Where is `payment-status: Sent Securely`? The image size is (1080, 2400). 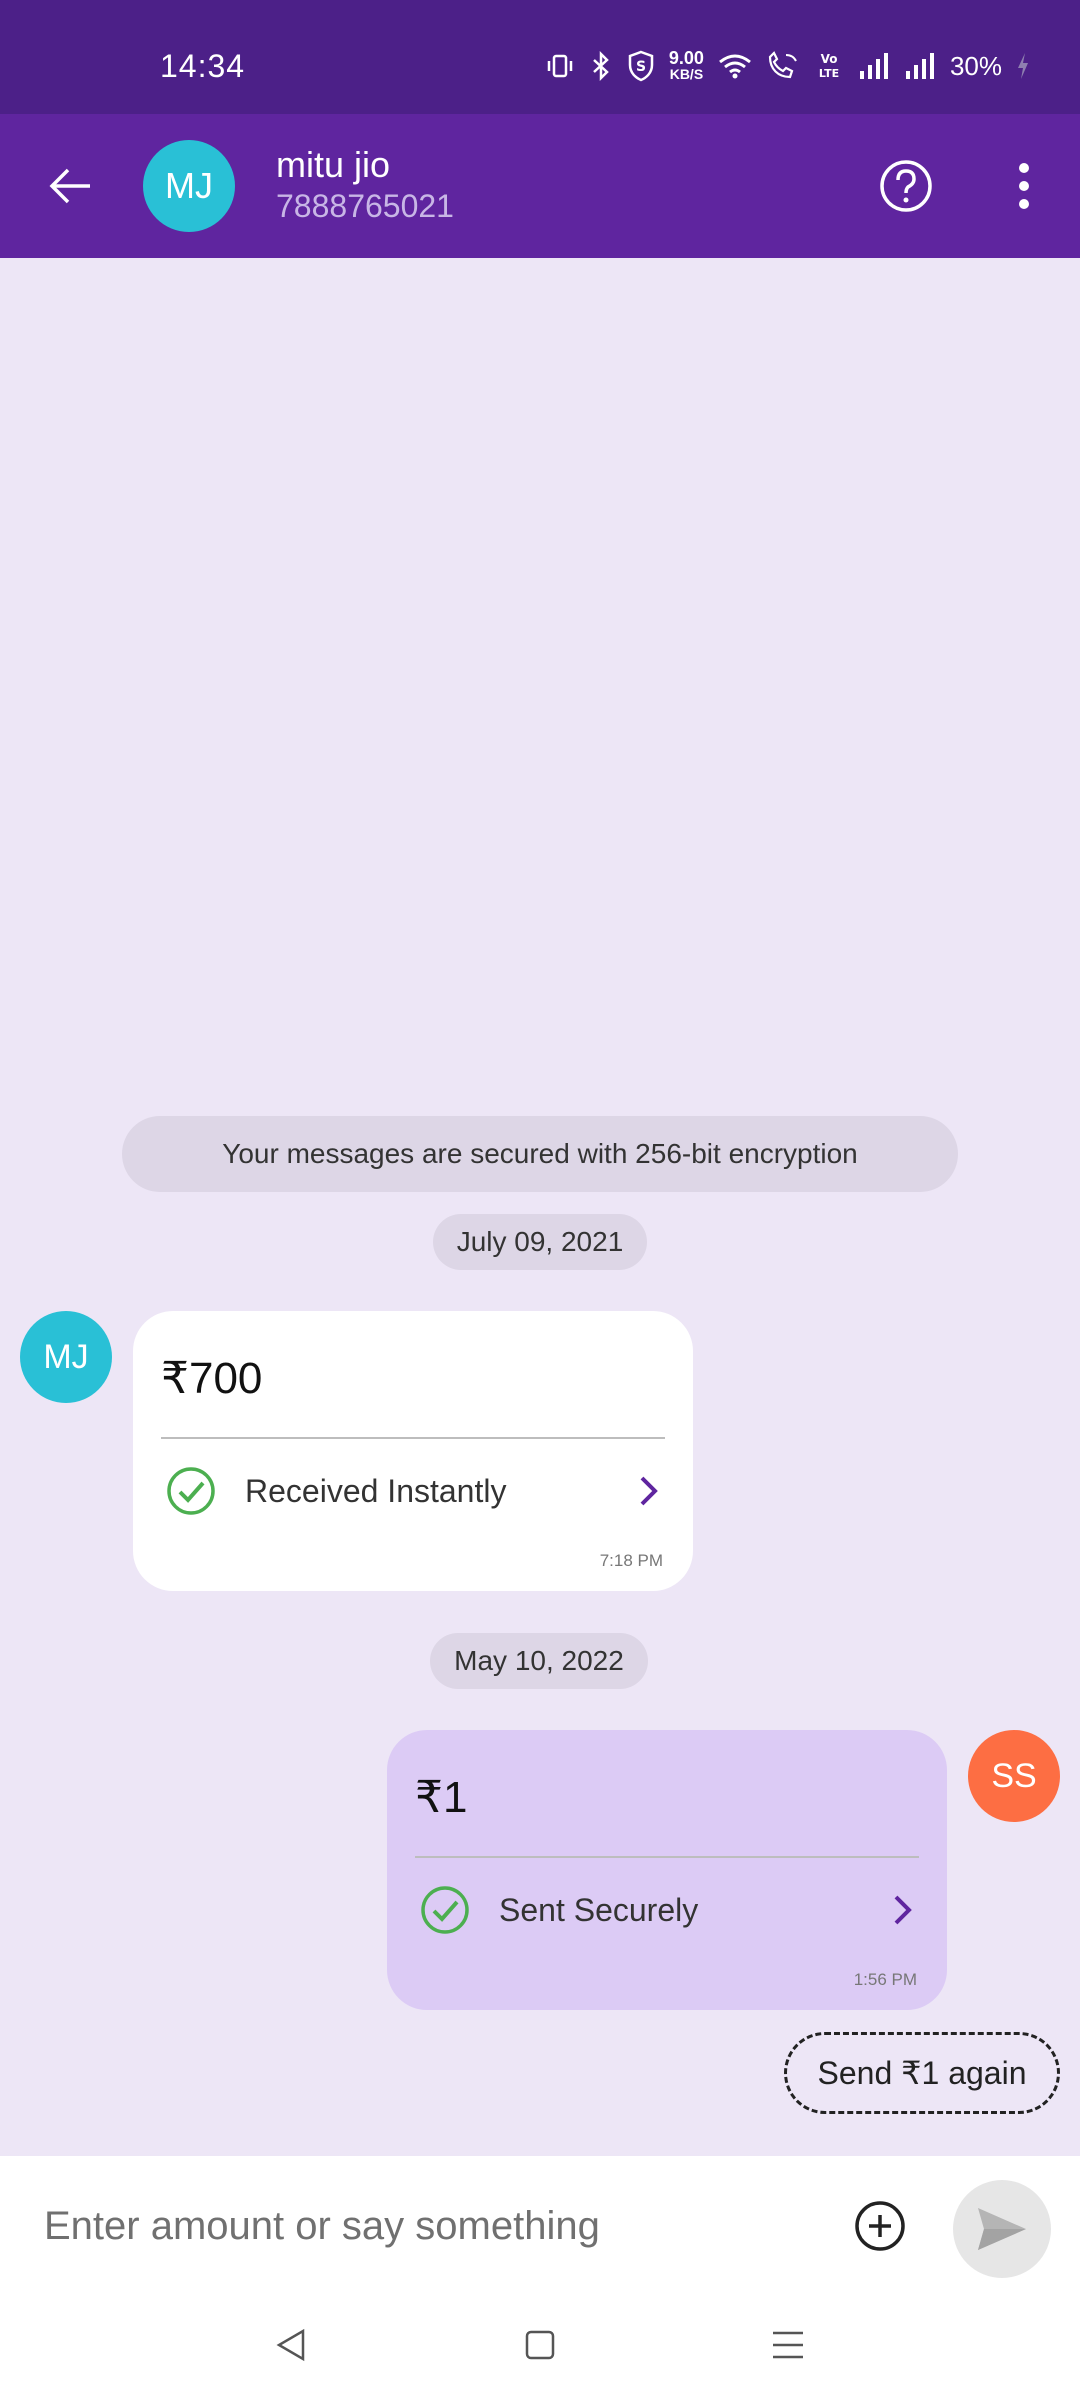
payment-status: Sent Securely is located at coordinates (599, 1909).